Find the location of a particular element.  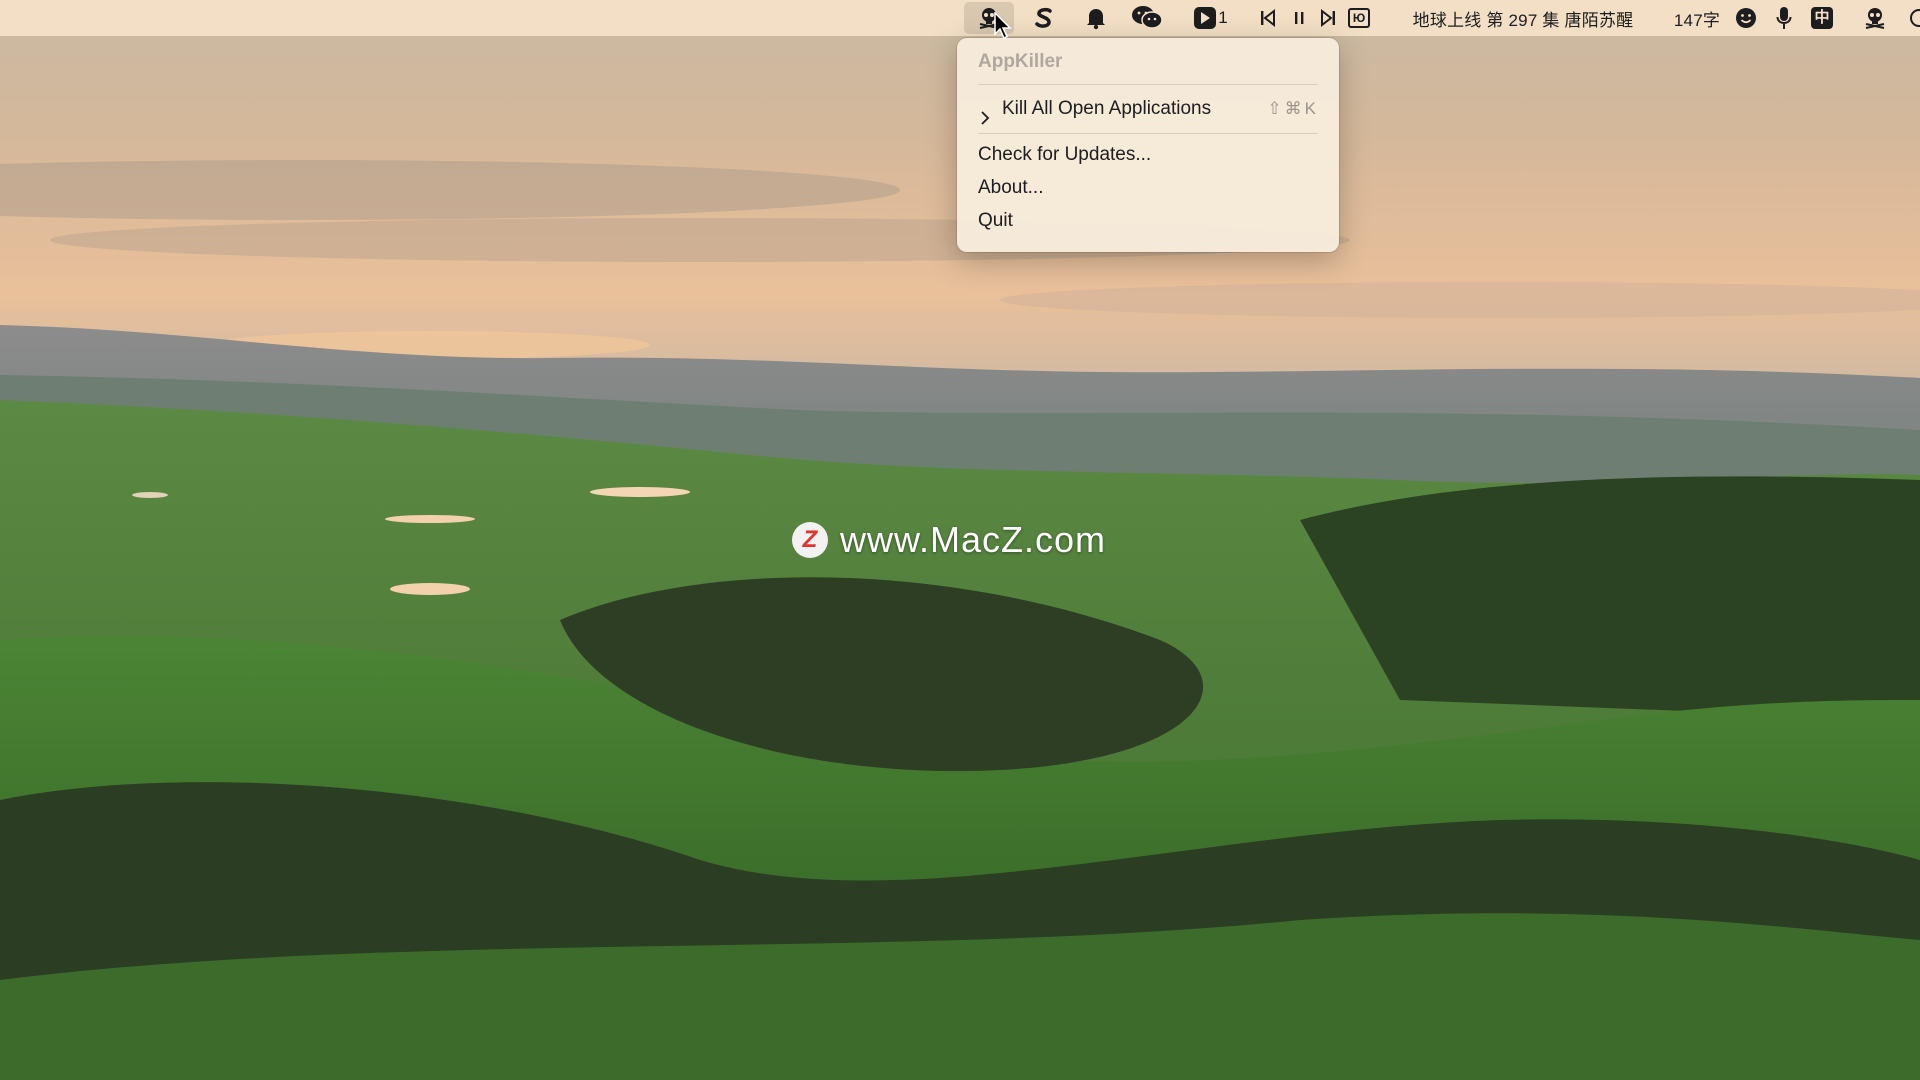

previous-track-icon is located at coordinates (1268, 18).